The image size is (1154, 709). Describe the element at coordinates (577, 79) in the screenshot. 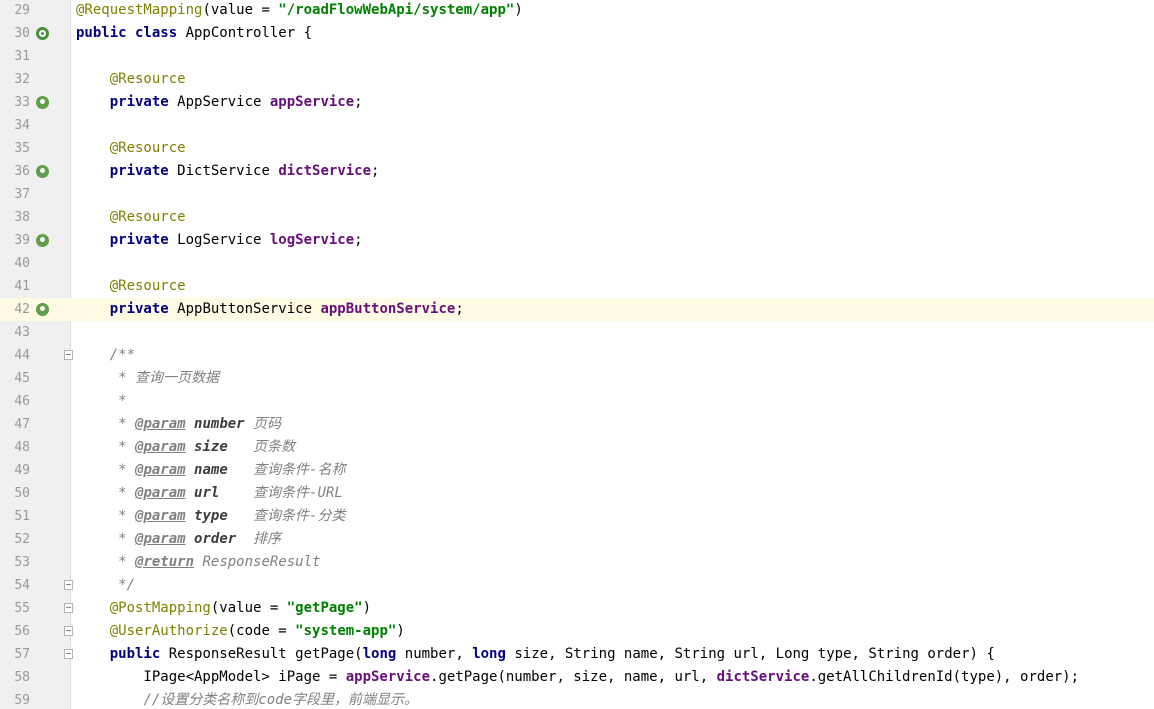

I see `code-line: 32 @Resource` at that location.